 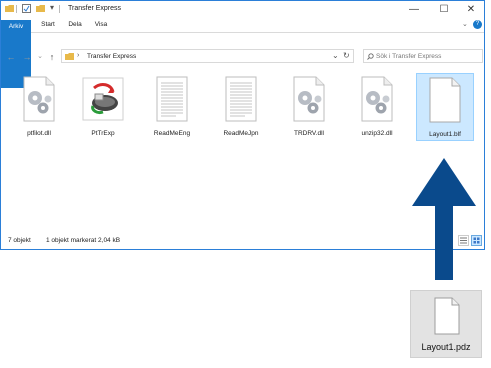 What do you see at coordinates (445, 134) in the screenshot?
I see `file-name: Layout1.blf` at bounding box center [445, 134].